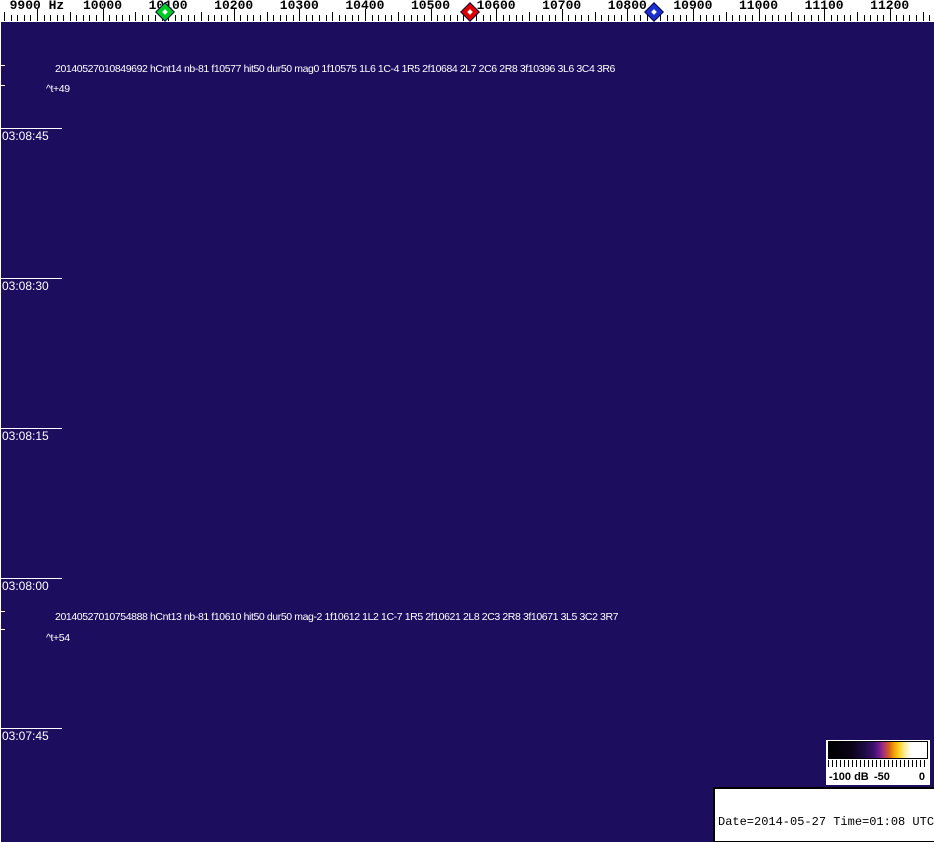  I want to click on freq-label: 10000, so click(102, 6).